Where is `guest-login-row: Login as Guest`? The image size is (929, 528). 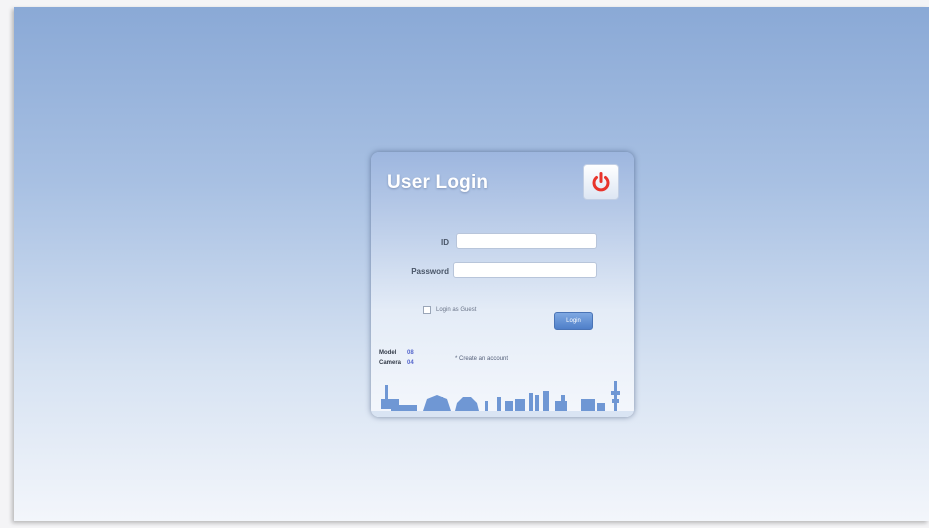
guest-login-row: Login as Guest is located at coordinates (449, 310).